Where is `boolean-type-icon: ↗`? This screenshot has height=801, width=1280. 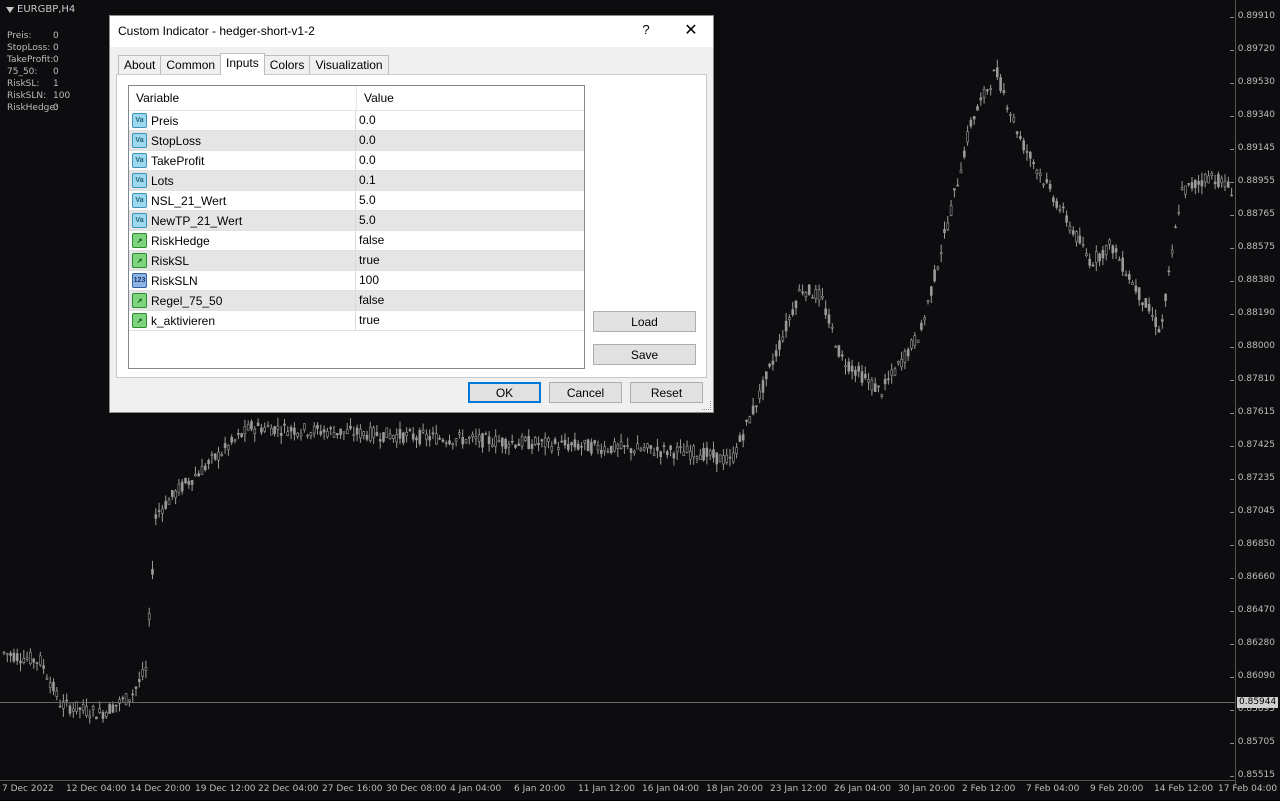
boolean-type-icon: ↗ is located at coordinates (139, 240).